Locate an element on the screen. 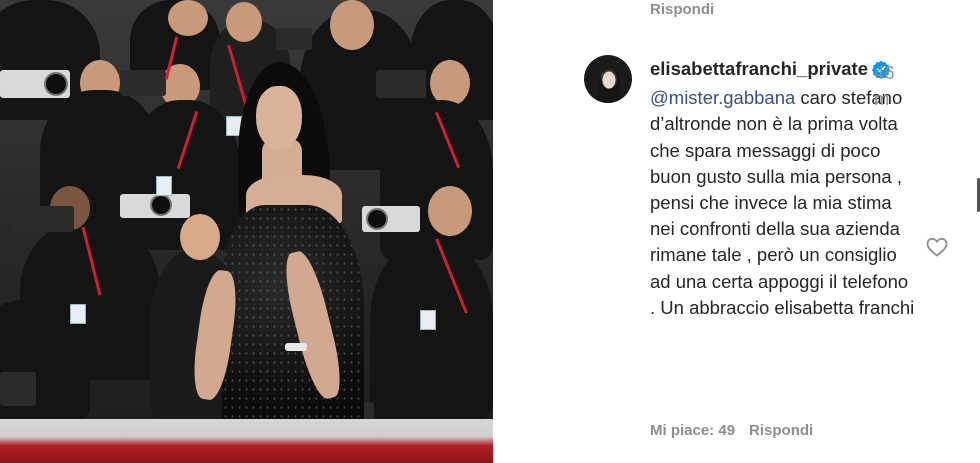 The height and width of the screenshot is (463, 980). likes-count: Mi piace: 49 is located at coordinates (692, 430).